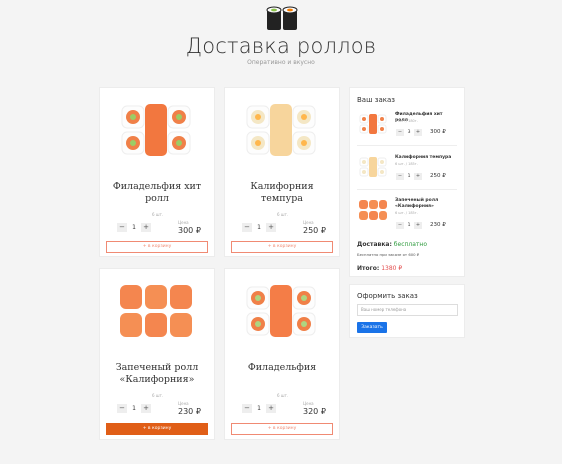 This screenshot has height=464, width=562. I want to click on cart-item-price: 230 ₽, so click(438, 225).